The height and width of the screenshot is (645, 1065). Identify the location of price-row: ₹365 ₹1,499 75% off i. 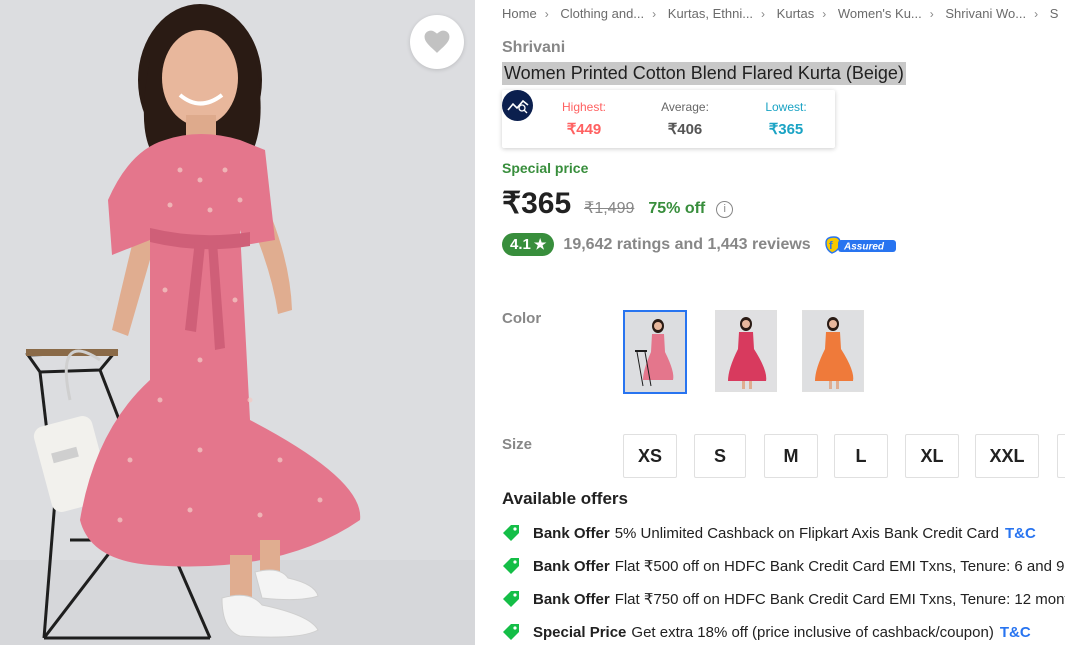
(618, 203).